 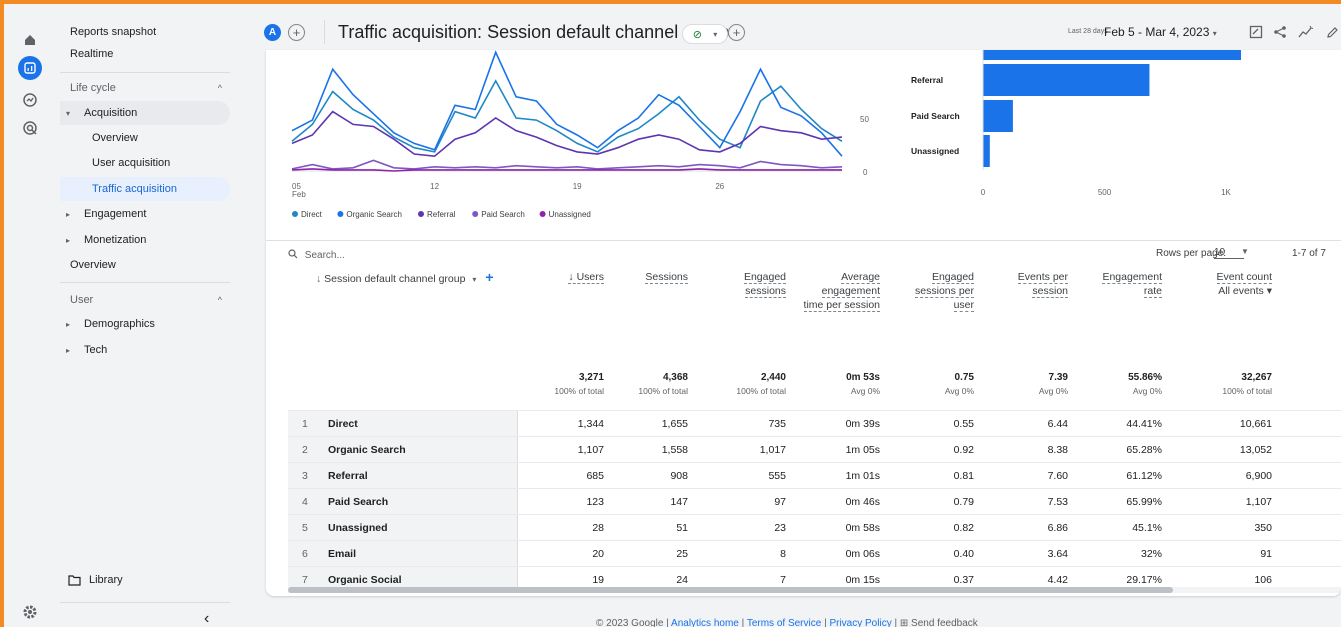 What do you see at coordinates (666, 277) in the screenshot?
I see `column-header-label: Sessions` at bounding box center [666, 277].